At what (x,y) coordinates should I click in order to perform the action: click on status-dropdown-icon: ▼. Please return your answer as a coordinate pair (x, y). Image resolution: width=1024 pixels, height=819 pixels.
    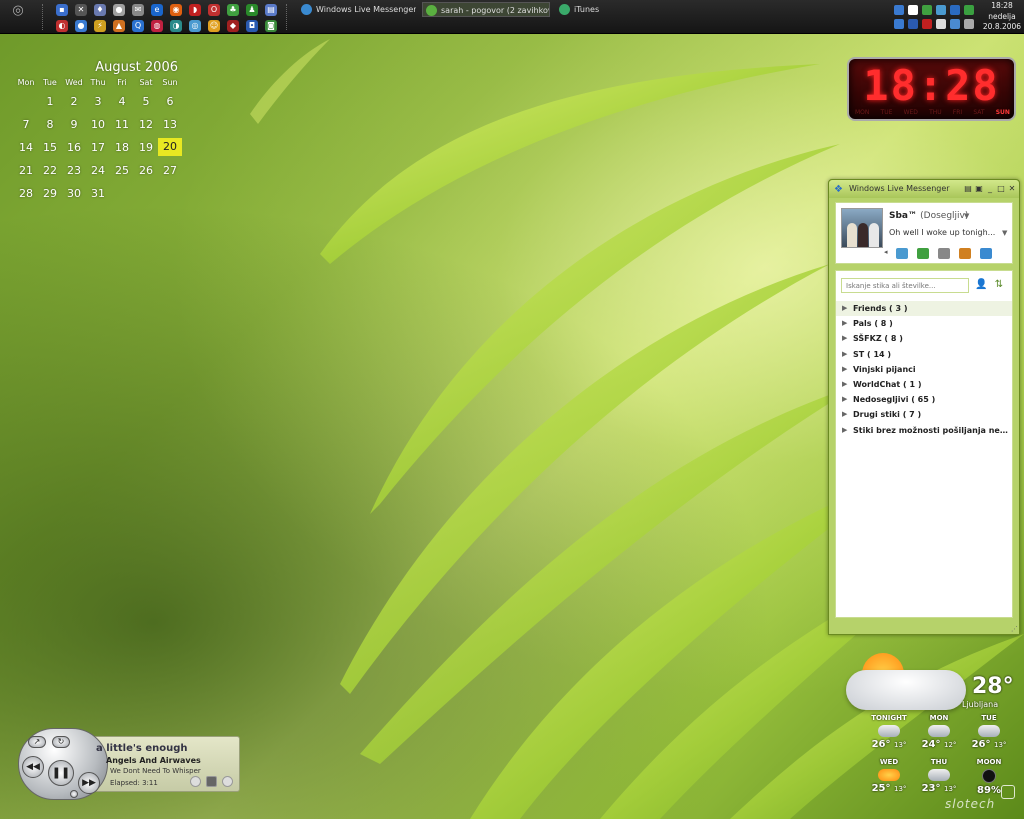
    Looking at the image, I should click on (966, 216).